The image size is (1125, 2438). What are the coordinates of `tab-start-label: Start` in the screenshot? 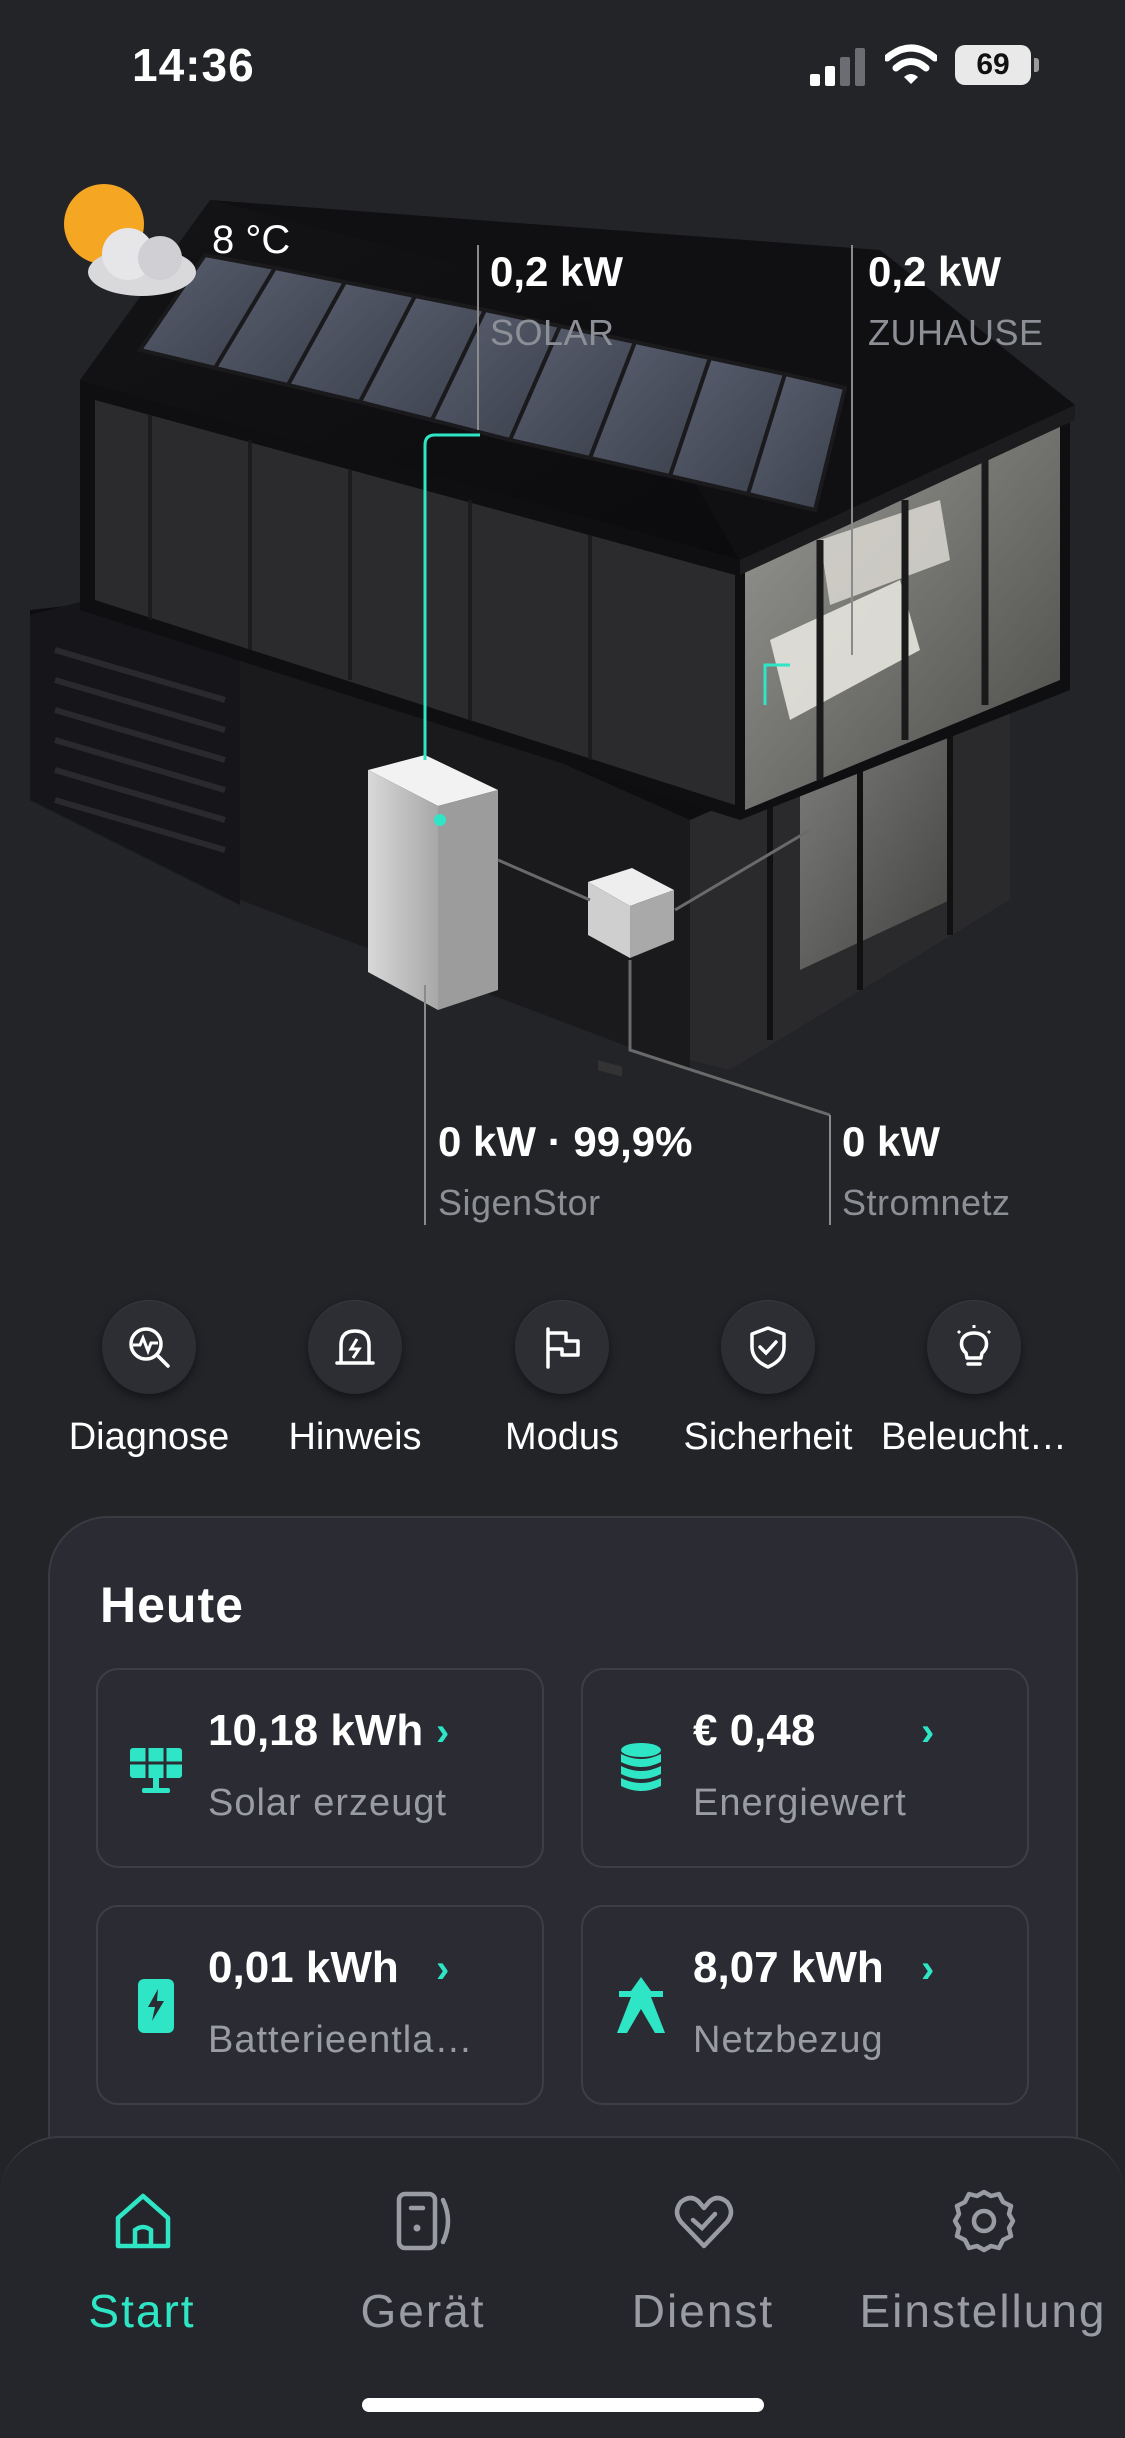 It's located at (142, 2311).